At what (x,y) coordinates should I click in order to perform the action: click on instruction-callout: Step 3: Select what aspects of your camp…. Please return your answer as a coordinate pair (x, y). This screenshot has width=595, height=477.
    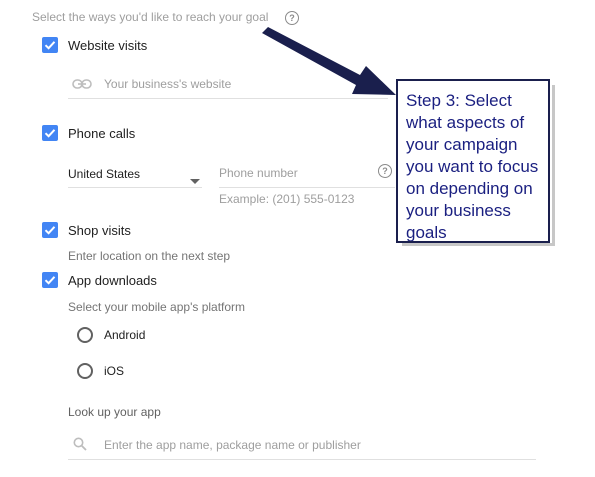
    Looking at the image, I should click on (473, 161).